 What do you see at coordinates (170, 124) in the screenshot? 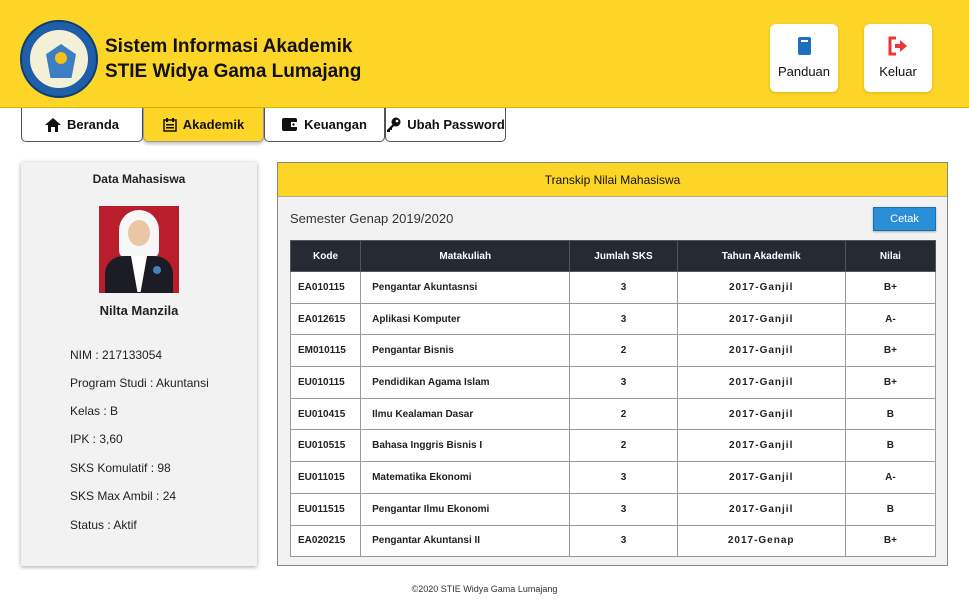
I see `calendar-icon` at bounding box center [170, 124].